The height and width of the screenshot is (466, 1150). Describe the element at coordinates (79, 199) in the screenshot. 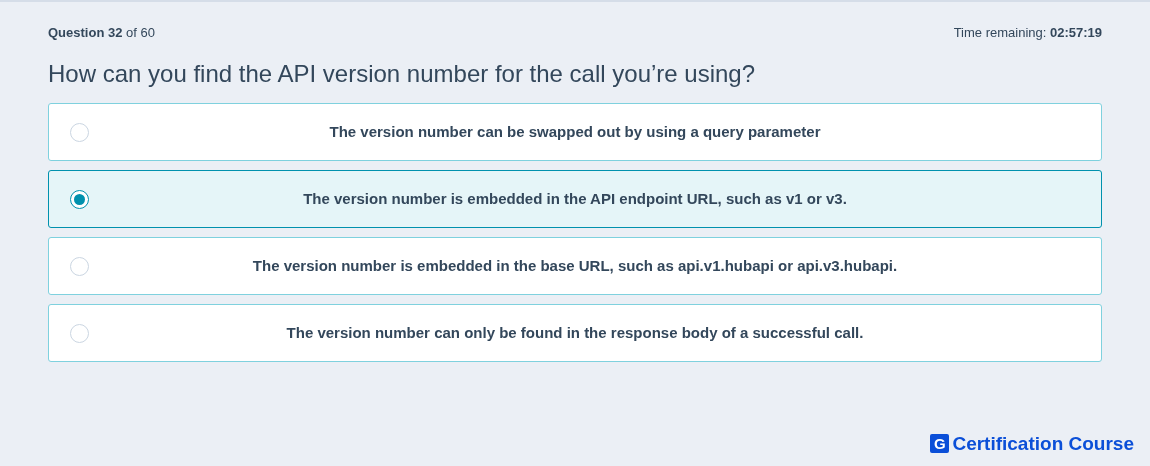

I see `radio-button` at that location.